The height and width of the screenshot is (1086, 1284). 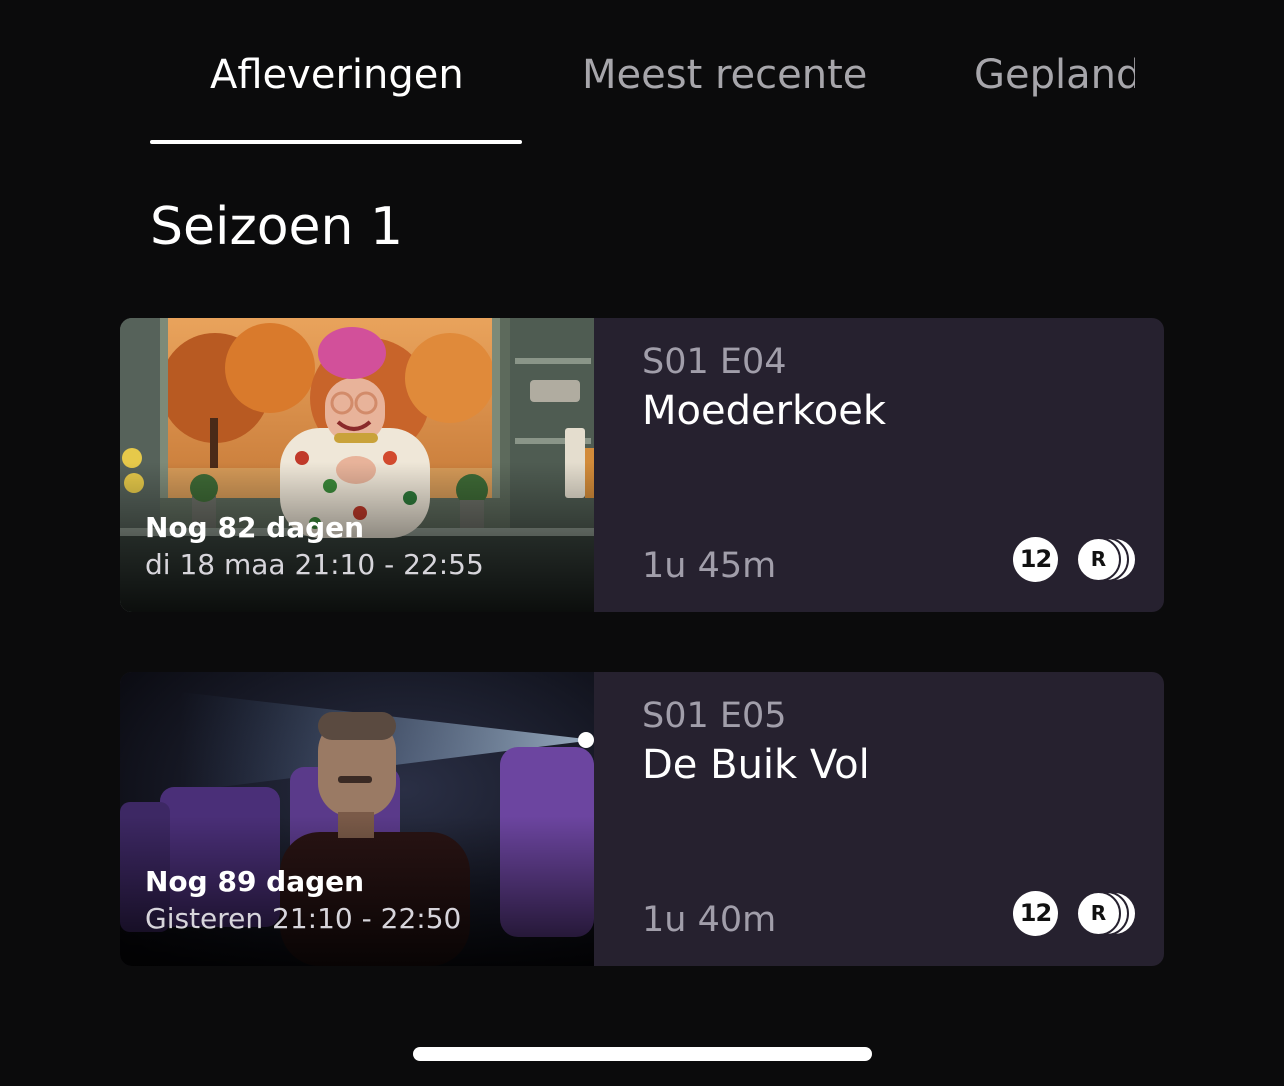 What do you see at coordinates (277, 227) in the screenshot?
I see `season-title: Seizoen 1` at bounding box center [277, 227].